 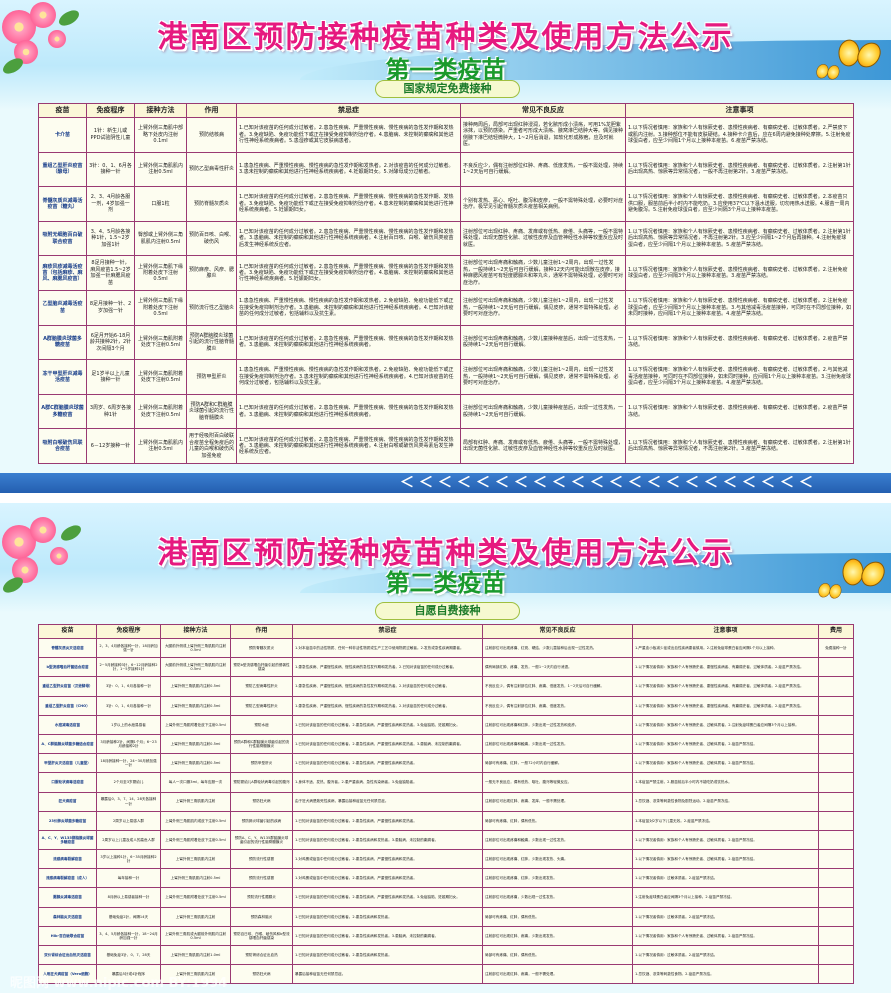 What do you see at coordinates (128, 763) in the screenshot?
I see `table-cell: 18月龄接种一针，24~30月龄加强一针` at bounding box center [128, 763].